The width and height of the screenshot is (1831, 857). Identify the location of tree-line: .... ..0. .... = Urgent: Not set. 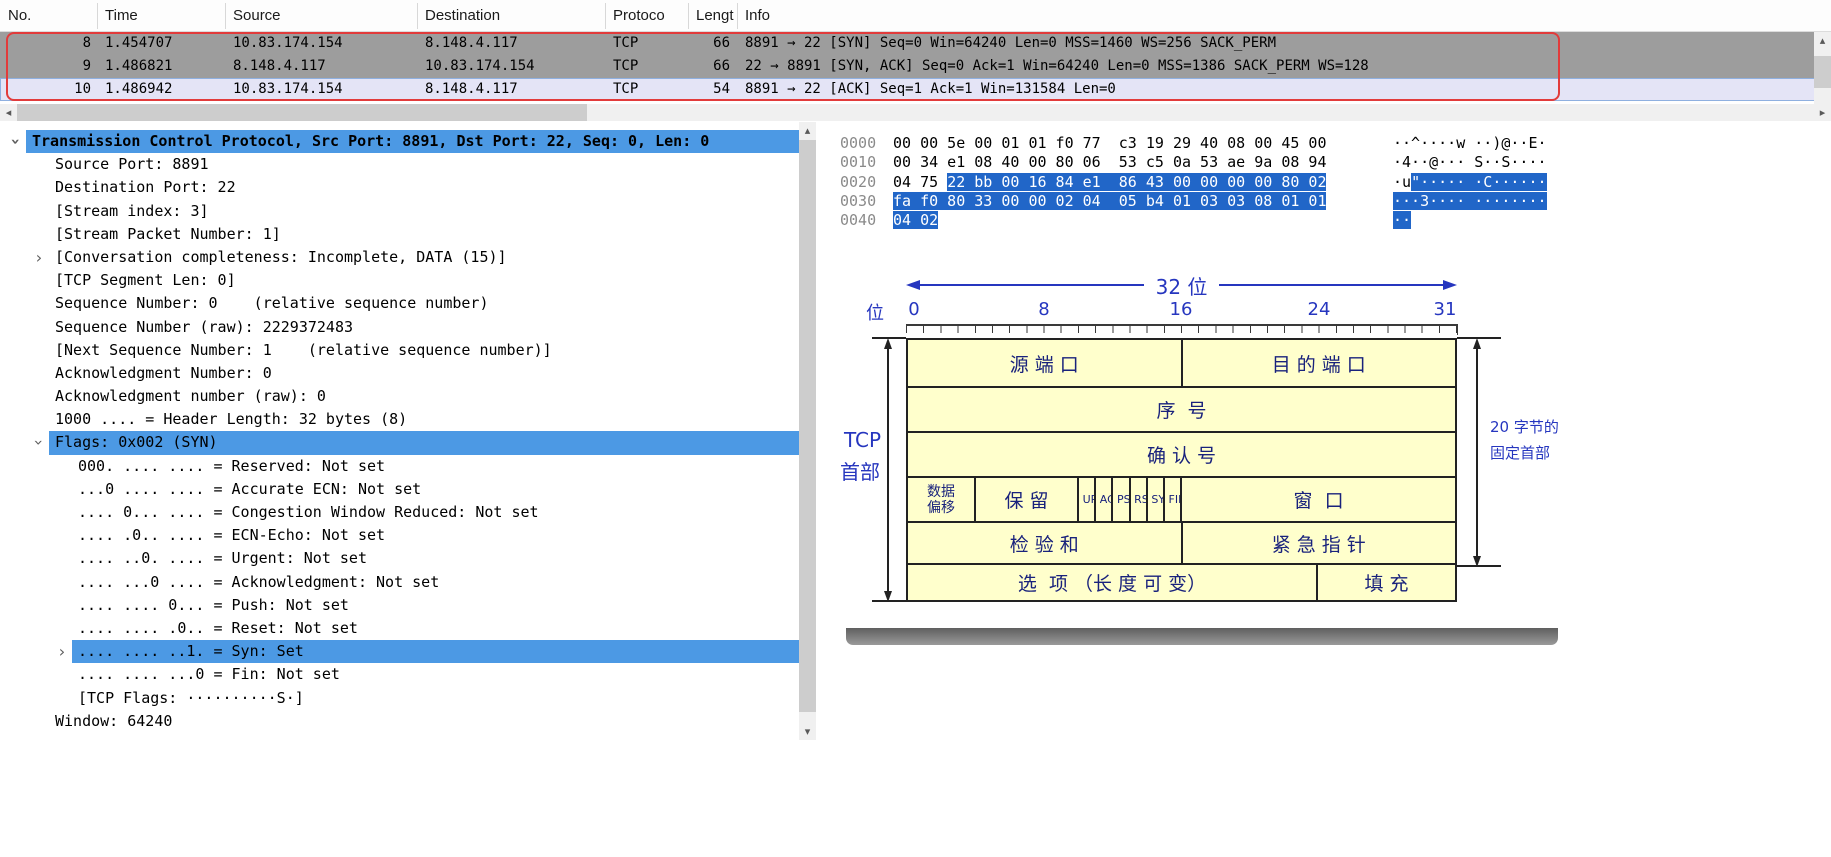
(435, 558).